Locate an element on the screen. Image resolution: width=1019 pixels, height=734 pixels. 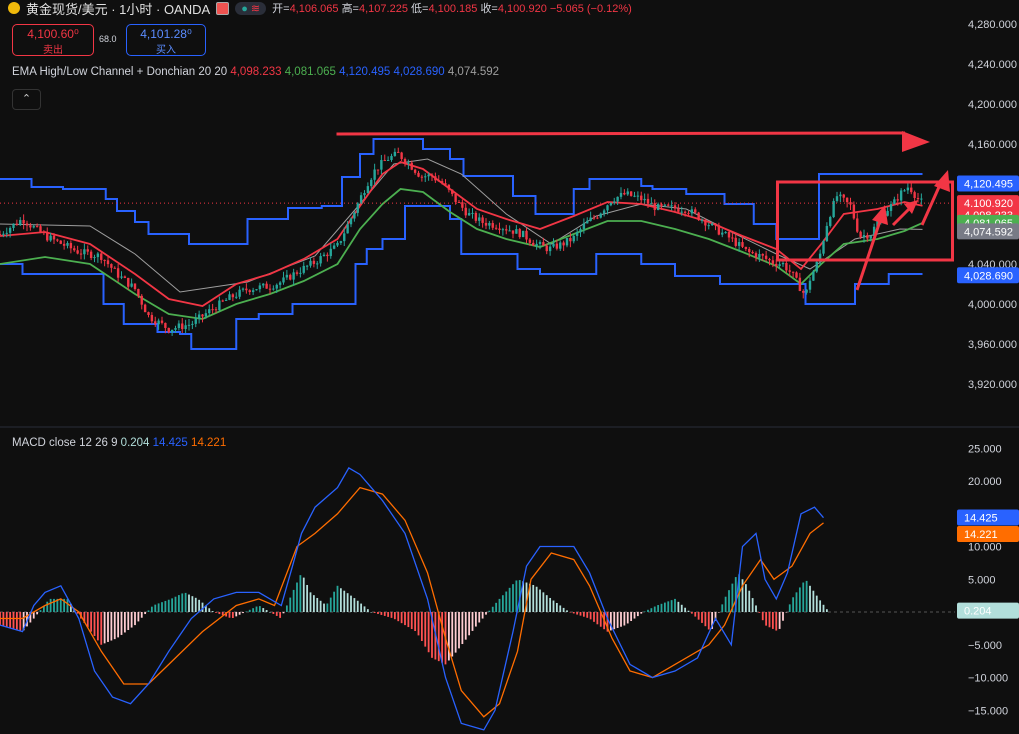
collapse-legend-button: ⌃ is located at coordinates (26, 99).